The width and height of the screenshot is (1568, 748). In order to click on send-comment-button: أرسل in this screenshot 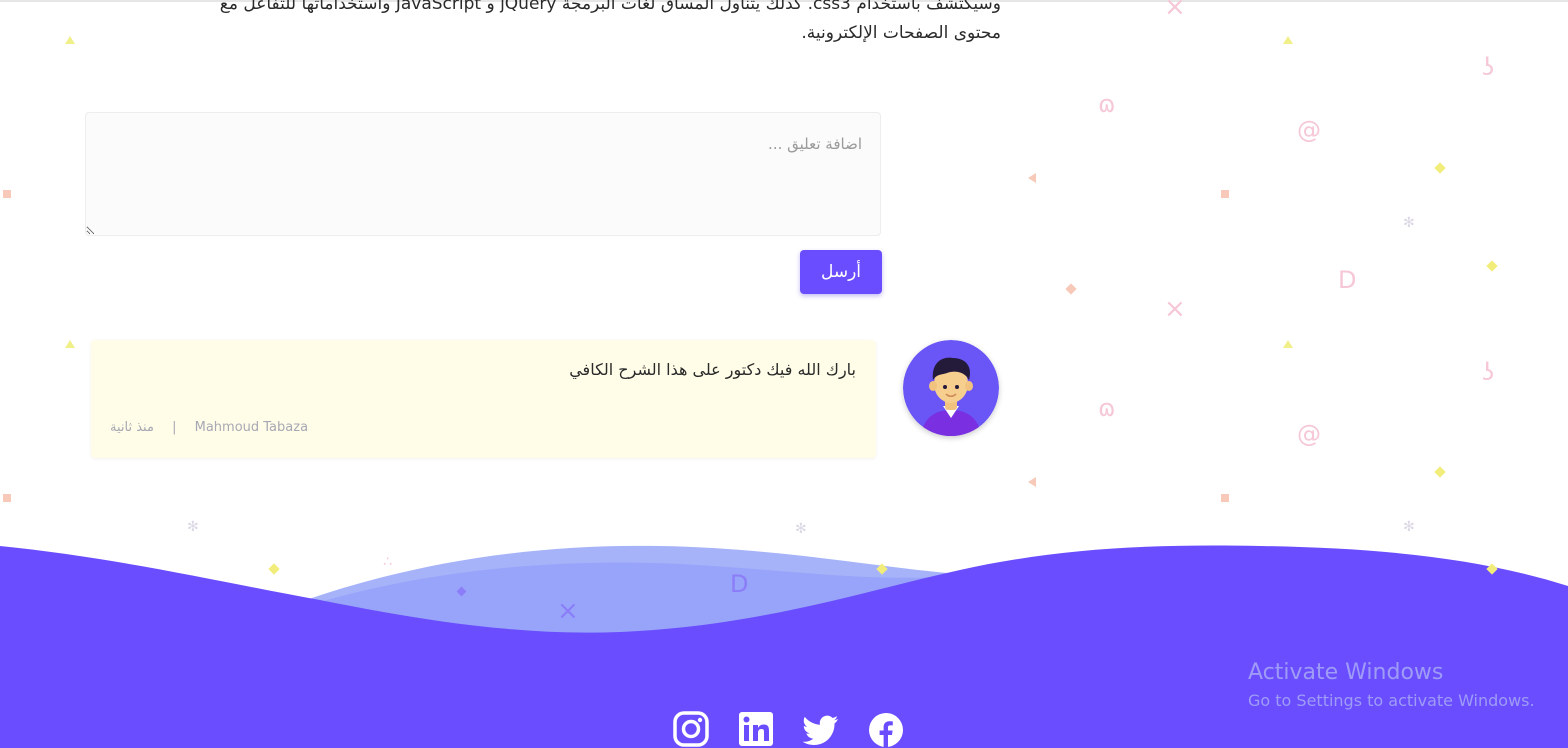, I will do `click(841, 272)`.